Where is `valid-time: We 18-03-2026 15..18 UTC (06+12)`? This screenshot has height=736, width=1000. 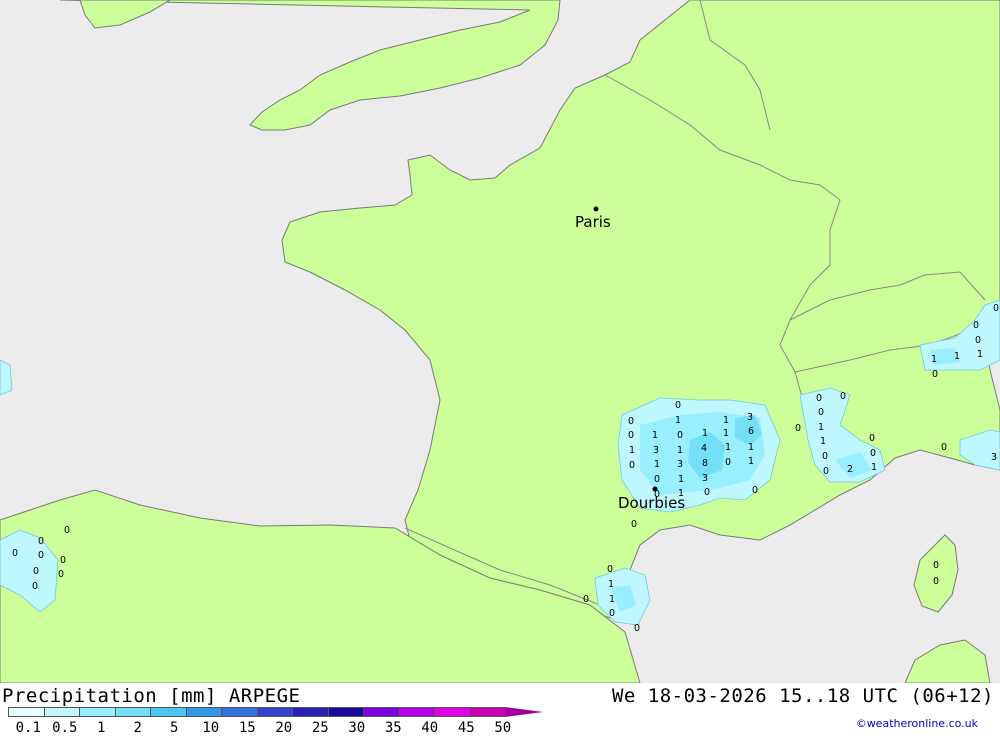
valid-time: We 18-03-2026 15..18 UTC (06+12) is located at coordinates (802, 696).